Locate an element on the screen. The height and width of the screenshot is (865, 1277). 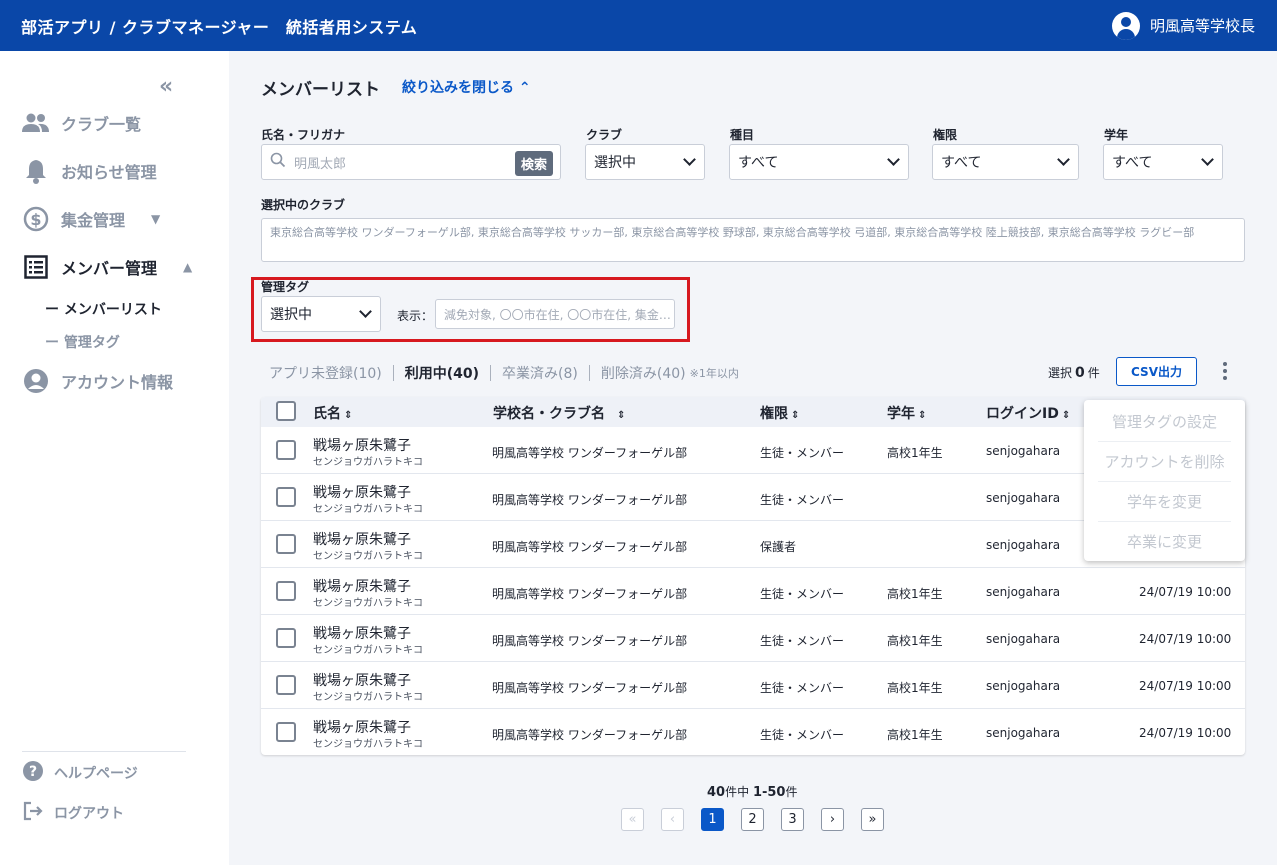
bulk-action-menu: 管理タグの設定 アカウントを削除 学年を変更 卒業に変更 is located at coordinates (1164, 480).